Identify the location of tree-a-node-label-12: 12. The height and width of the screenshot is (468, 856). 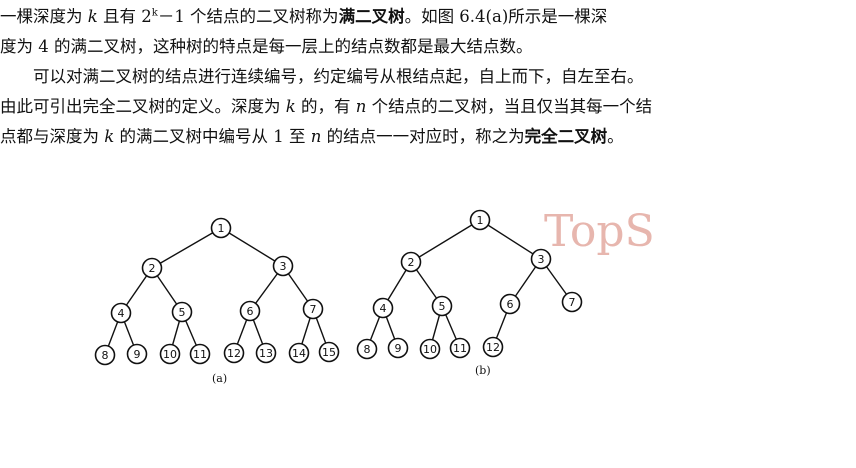
(234, 353).